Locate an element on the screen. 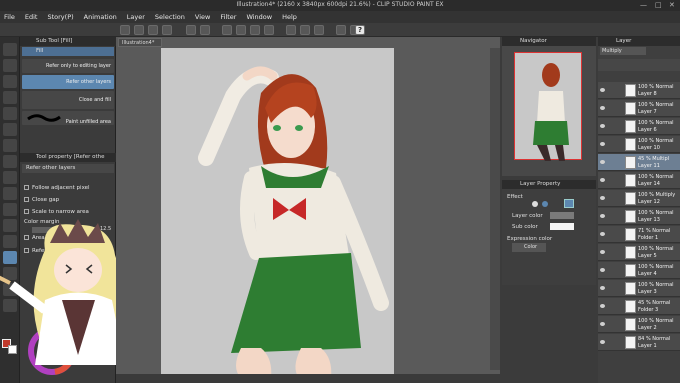  subtool-item-paint-unfilled: Paint unfilled area is located at coordinates (68, 118).